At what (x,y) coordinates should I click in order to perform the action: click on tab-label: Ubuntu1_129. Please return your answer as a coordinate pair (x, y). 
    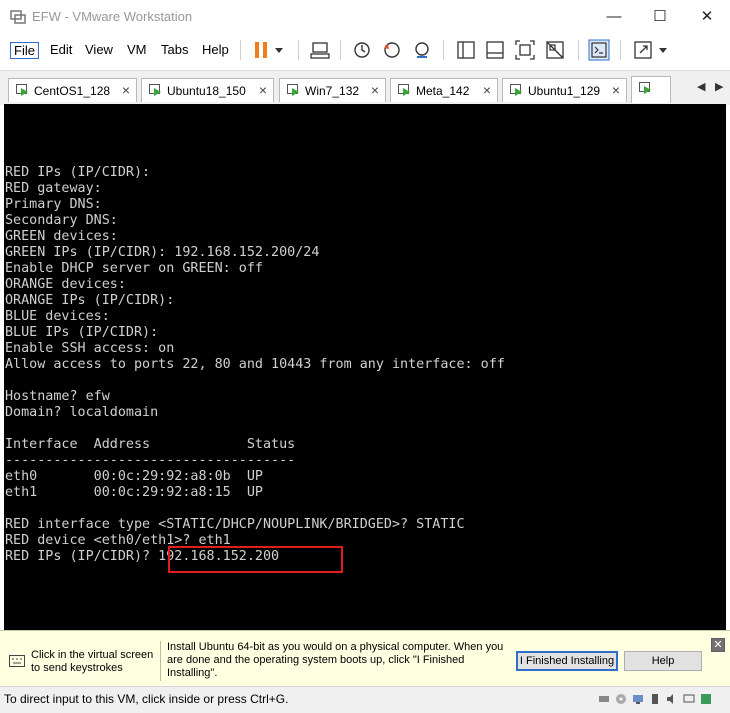
    Looking at the image, I should click on (564, 91).